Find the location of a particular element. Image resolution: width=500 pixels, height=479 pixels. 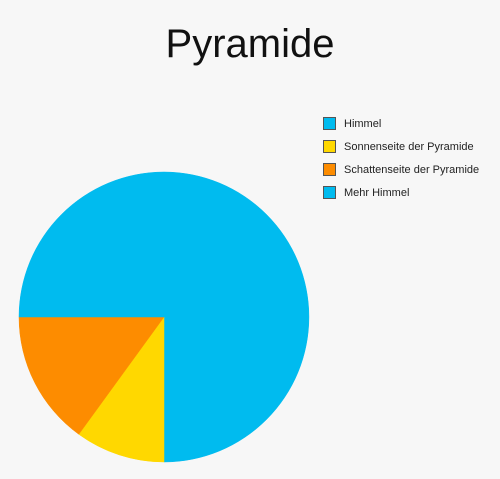

pie-slice-mehr-himmel is located at coordinates (91, 244).